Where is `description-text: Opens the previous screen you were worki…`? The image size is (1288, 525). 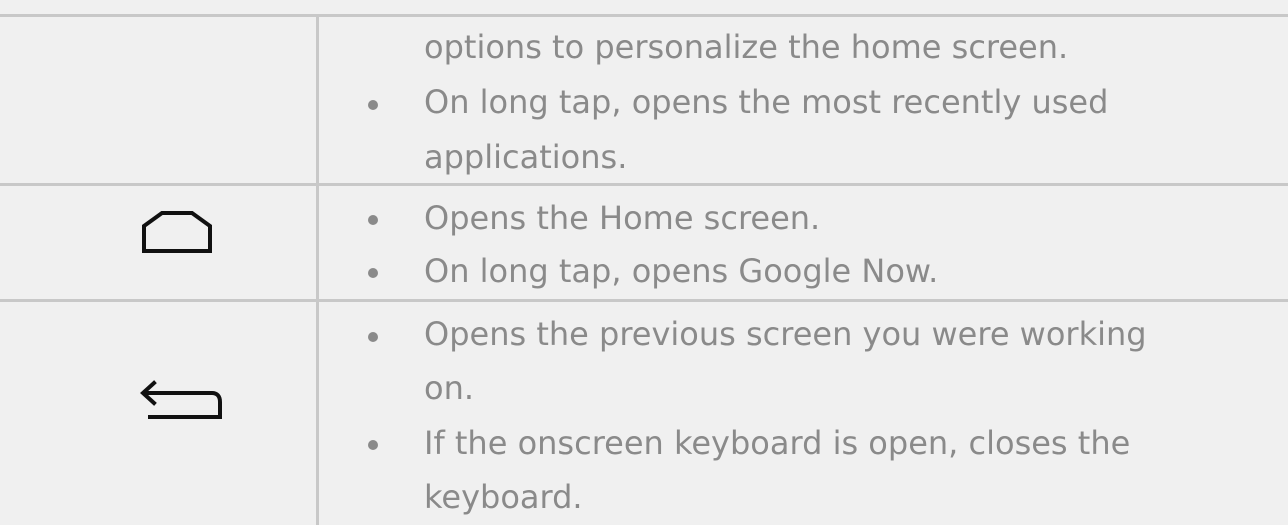 description-text: Opens the previous screen you were worki… is located at coordinates (785, 334).